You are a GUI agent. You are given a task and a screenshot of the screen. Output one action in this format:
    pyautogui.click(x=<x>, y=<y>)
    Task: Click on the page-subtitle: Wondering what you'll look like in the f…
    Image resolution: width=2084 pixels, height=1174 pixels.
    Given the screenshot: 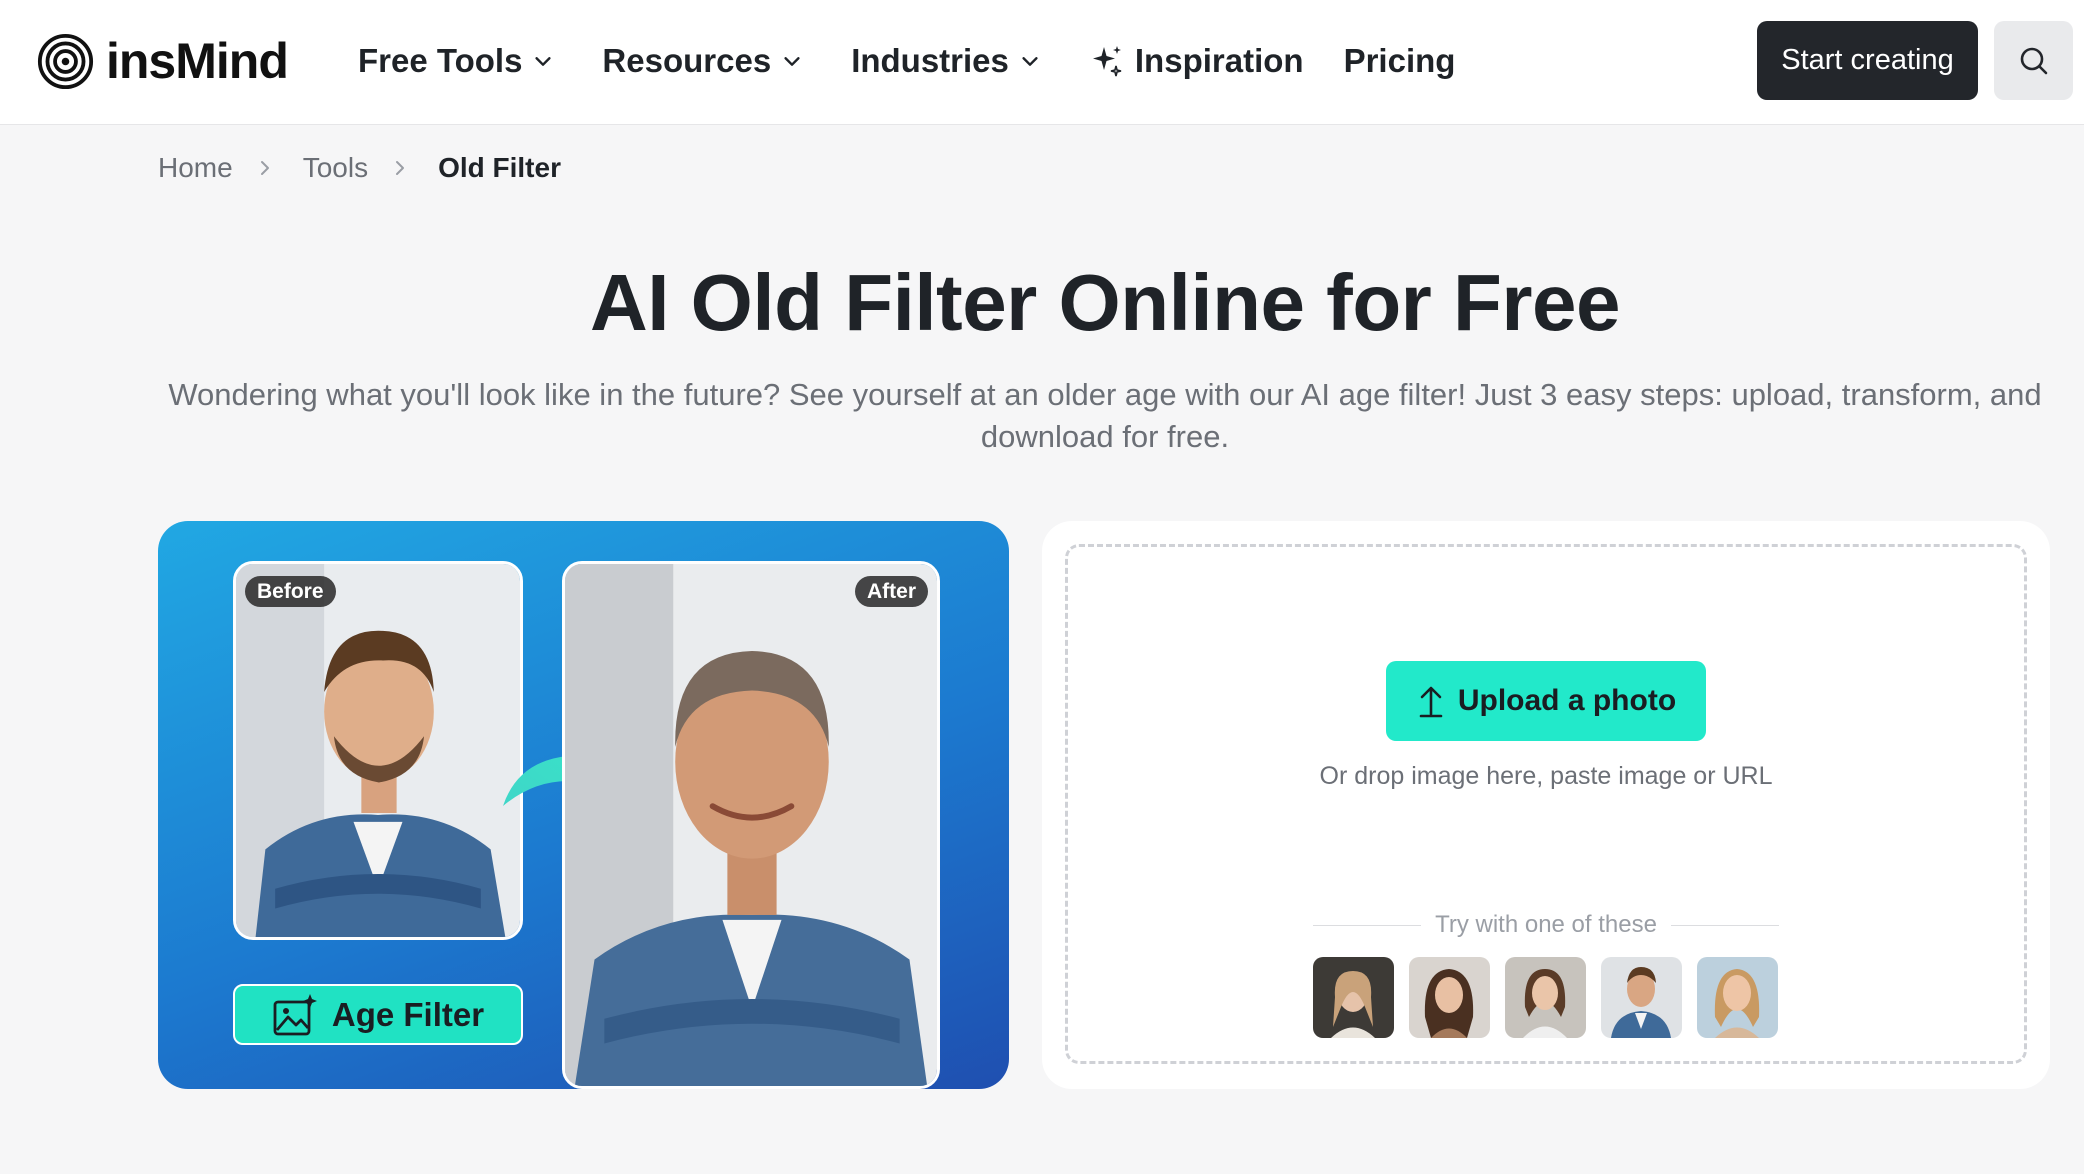 What is the action you would take?
    pyautogui.click(x=1105, y=415)
    